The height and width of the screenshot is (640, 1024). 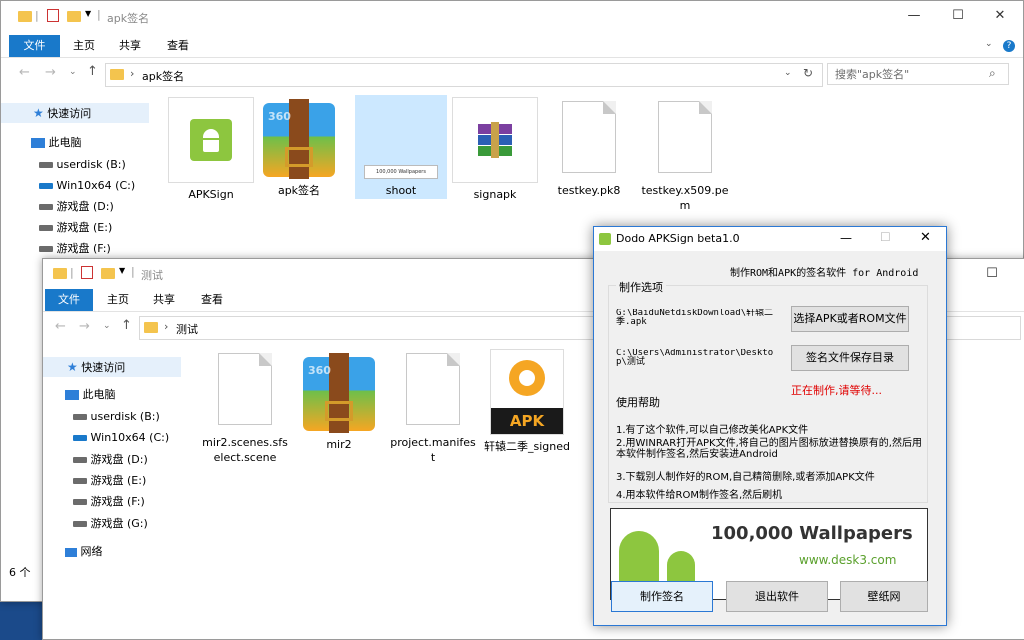 I want to click on nav-network: 网络, so click(x=84, y=552).